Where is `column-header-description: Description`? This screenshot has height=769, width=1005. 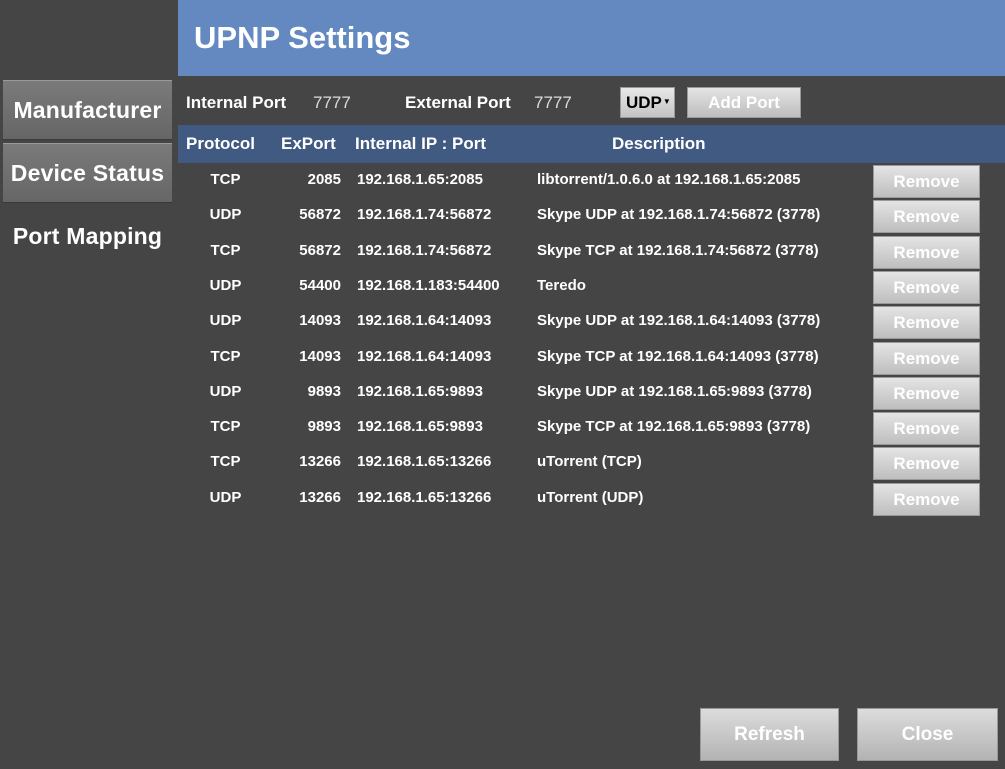 column-header-description: Description is located at coordinates (659, 143).